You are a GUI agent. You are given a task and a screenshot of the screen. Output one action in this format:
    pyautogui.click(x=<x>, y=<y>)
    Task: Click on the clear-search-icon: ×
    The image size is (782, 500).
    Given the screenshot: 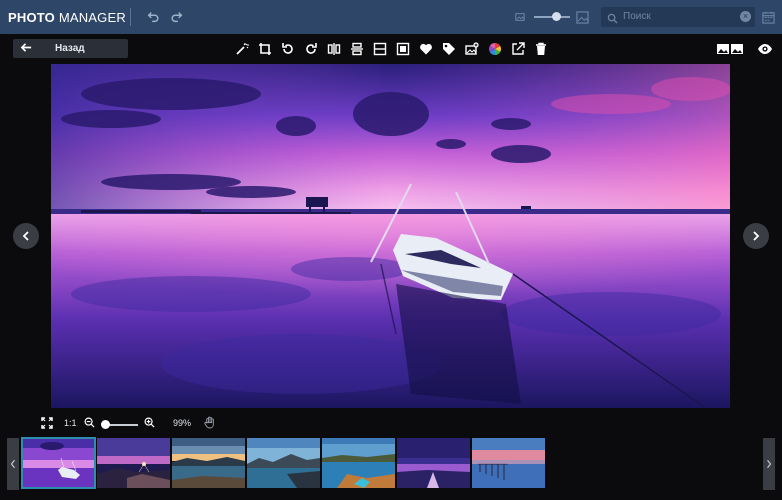 What is the action you would take?
    pyautogui.click(x=745, y=16)
    